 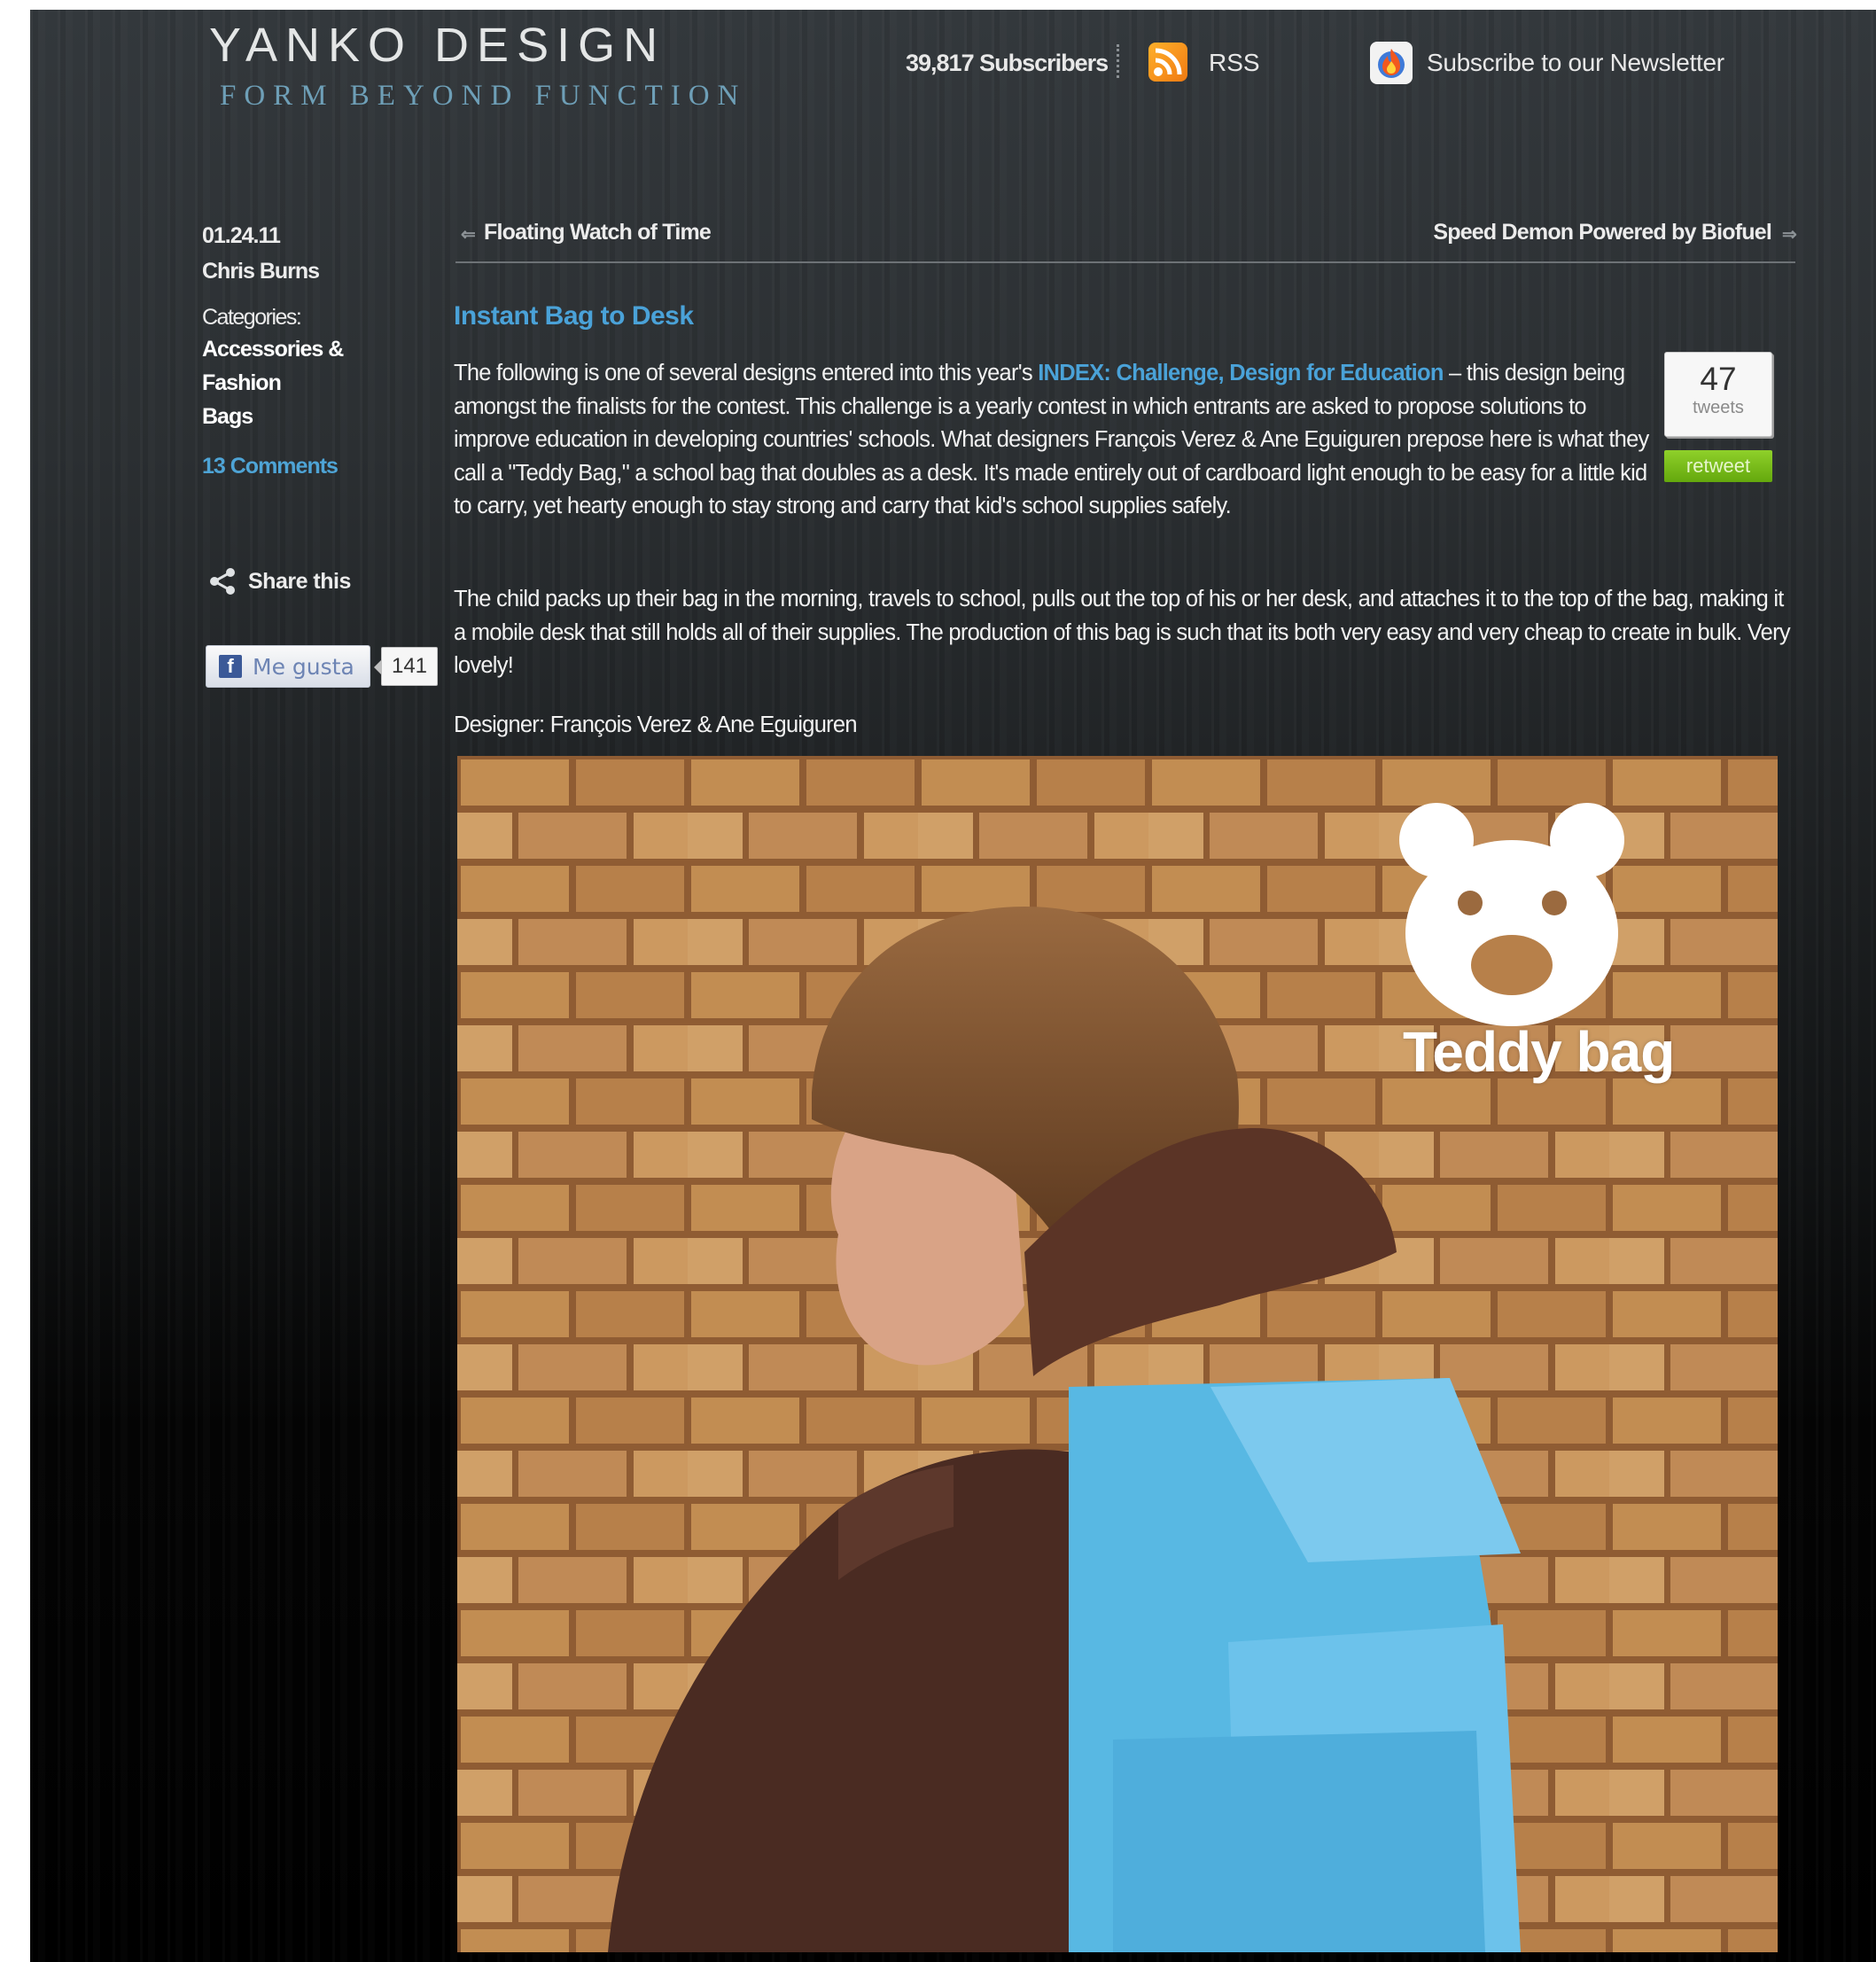 What do you see at coordinates (1234, 63) in the screenshot?
I see `rss-link: RSS` at bounding box center [1234, 63].